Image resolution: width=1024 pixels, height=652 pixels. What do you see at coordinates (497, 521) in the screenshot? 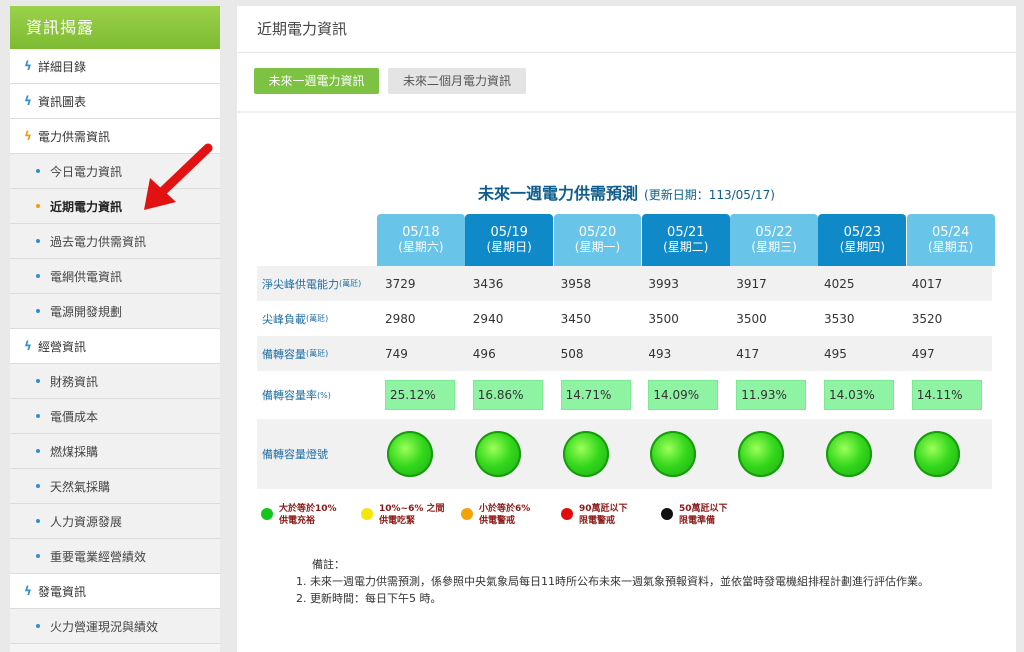
I see `legend-status: 供電警戒` at bounding box center [497, 521].